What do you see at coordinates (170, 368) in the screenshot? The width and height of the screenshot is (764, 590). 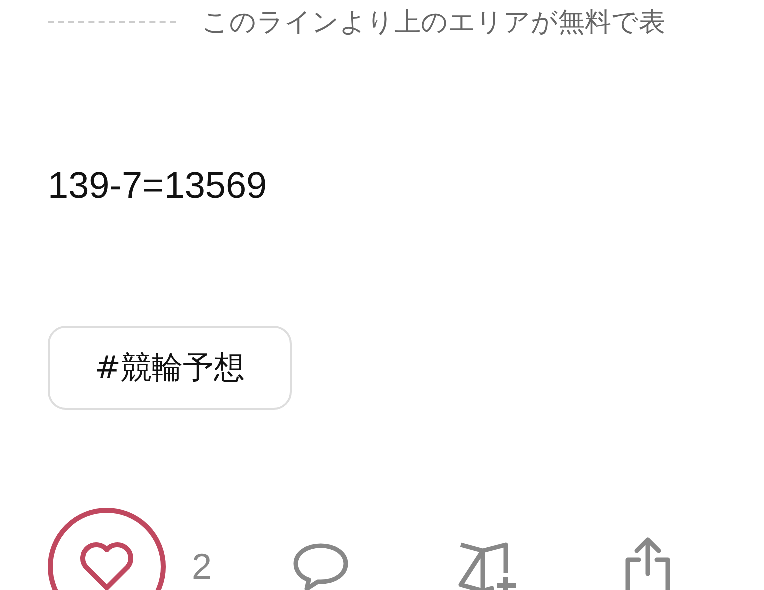 I see `hashtag-link: #競輪予想` at bounding box center [170, 368].